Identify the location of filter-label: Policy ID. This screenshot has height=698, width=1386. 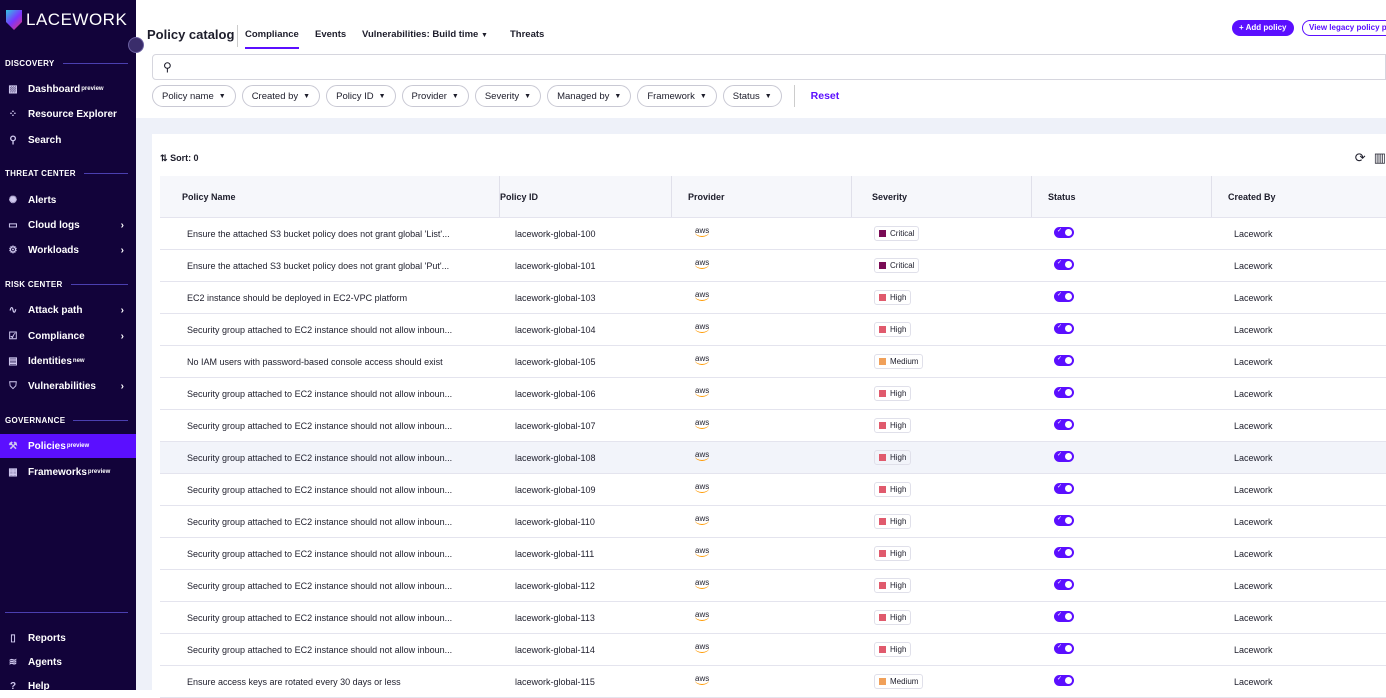
(355, 96).